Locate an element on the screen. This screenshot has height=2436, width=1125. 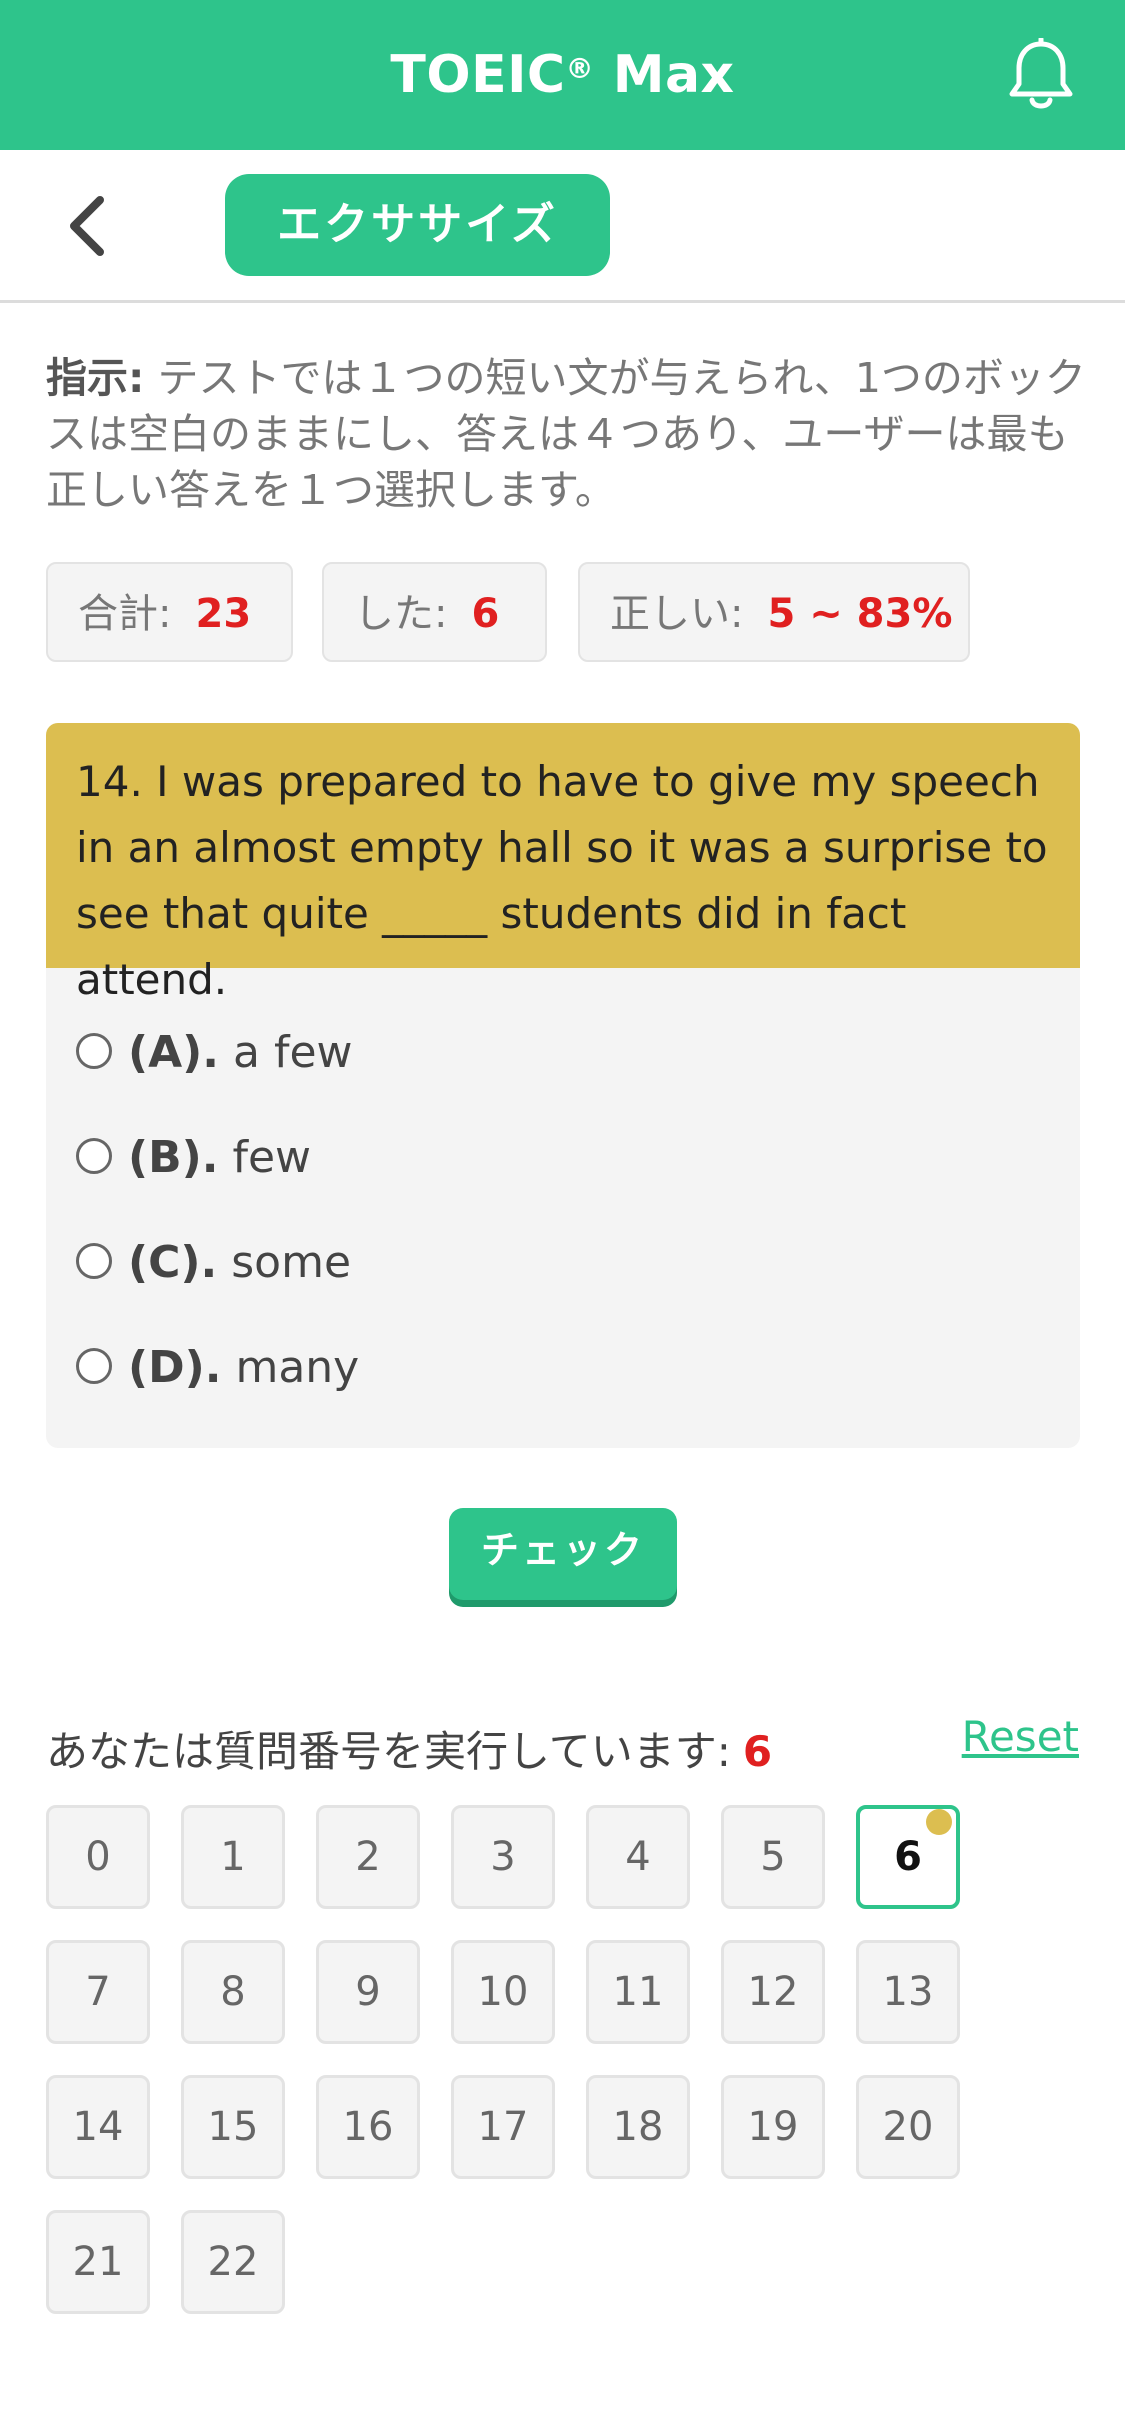
question-number-17: 17 is located at coordinates (503, 2127).